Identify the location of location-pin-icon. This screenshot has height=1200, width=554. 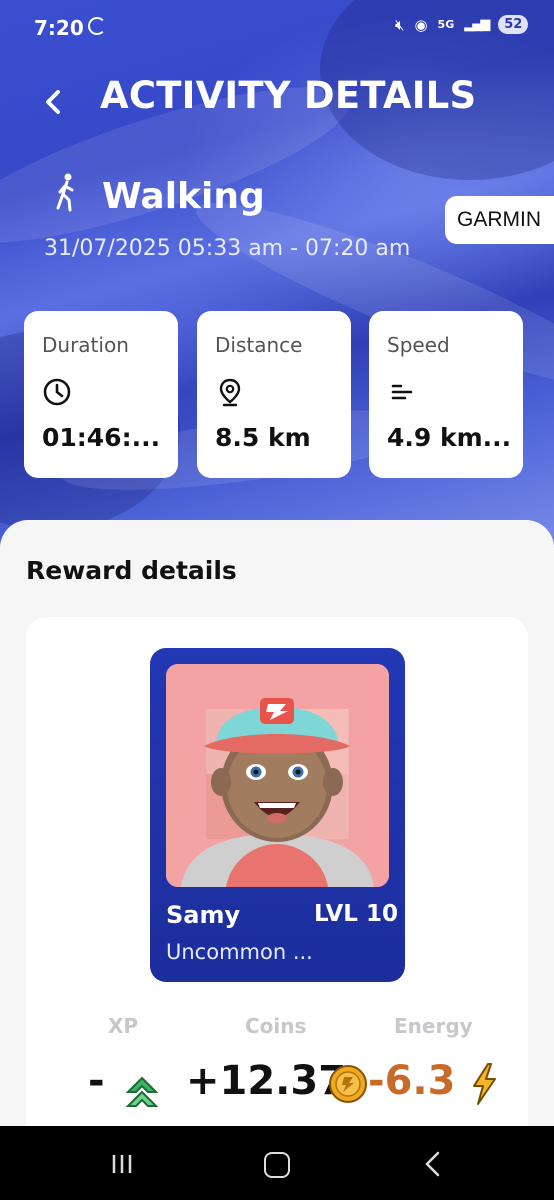
(230, 392).